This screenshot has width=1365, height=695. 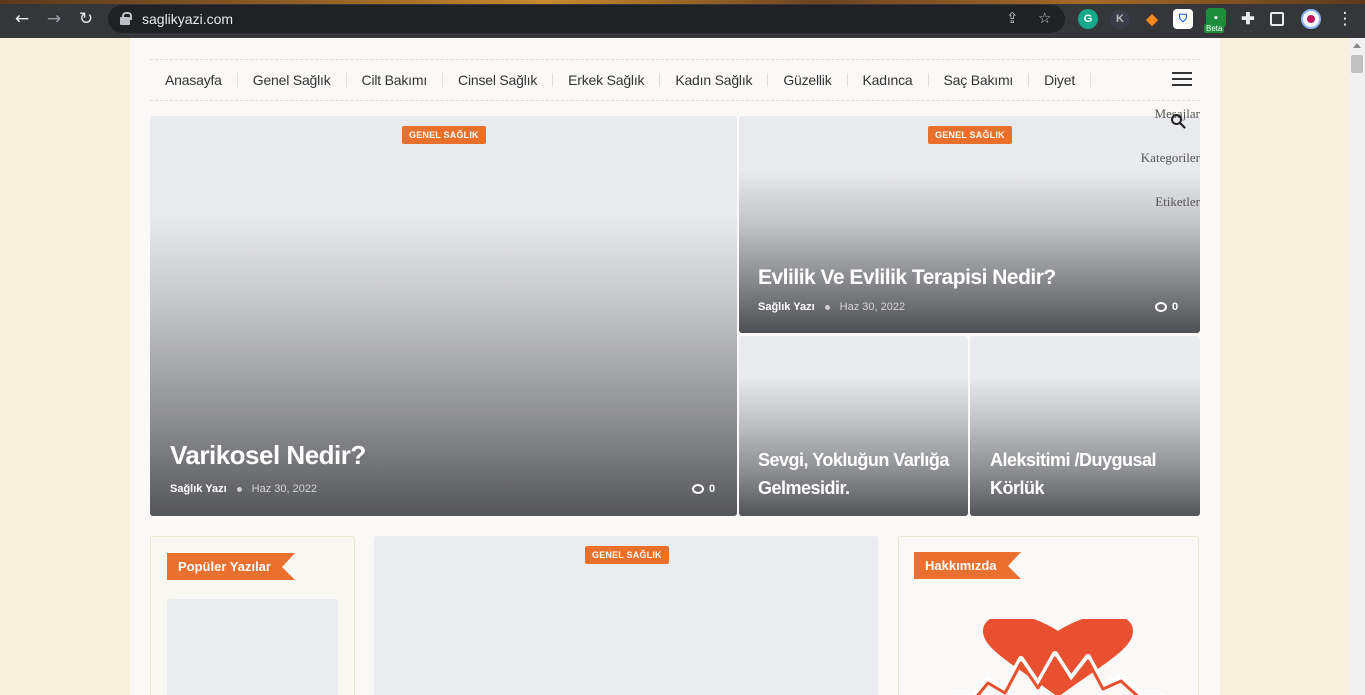 I want to click on menu-item-kadin-saglik: Kadın Sağlık, so click(x=714, y=80).